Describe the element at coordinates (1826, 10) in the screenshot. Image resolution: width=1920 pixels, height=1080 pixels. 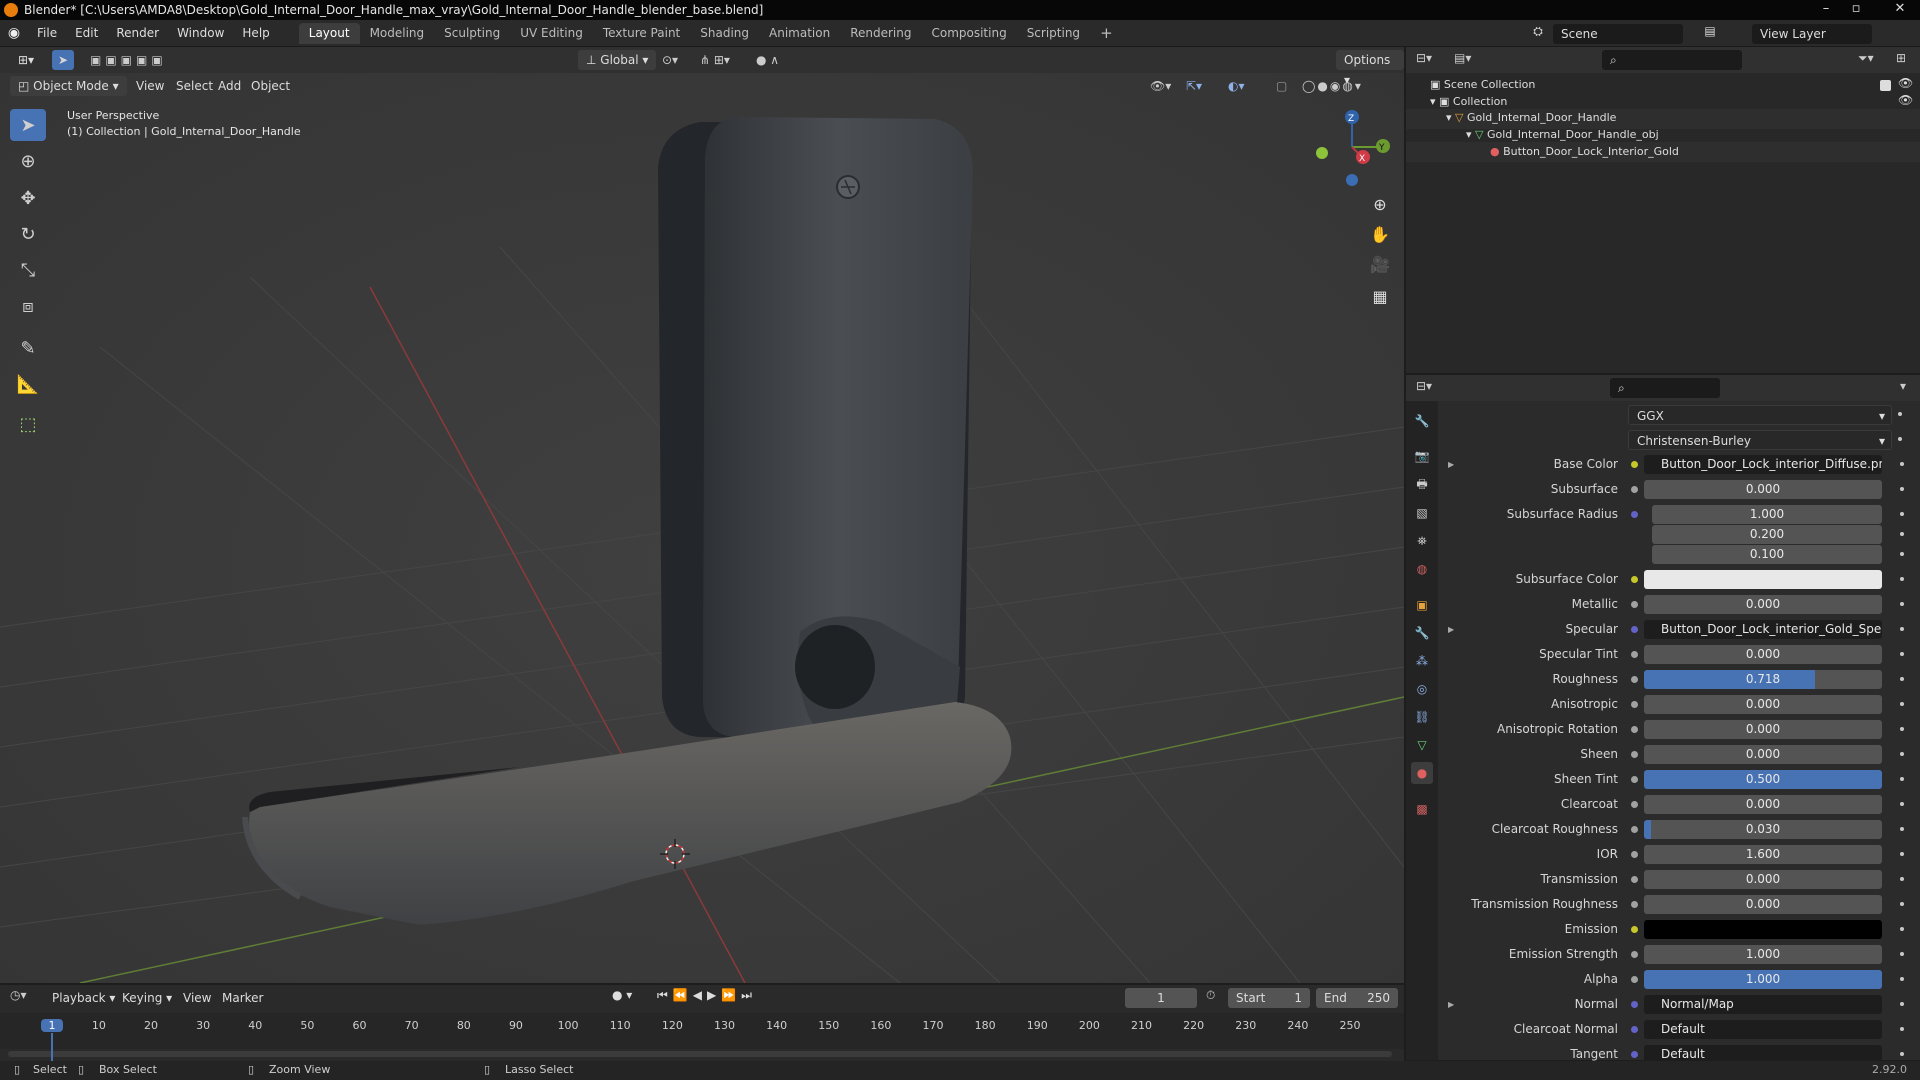
I see `minimize-icon: –` at that location.